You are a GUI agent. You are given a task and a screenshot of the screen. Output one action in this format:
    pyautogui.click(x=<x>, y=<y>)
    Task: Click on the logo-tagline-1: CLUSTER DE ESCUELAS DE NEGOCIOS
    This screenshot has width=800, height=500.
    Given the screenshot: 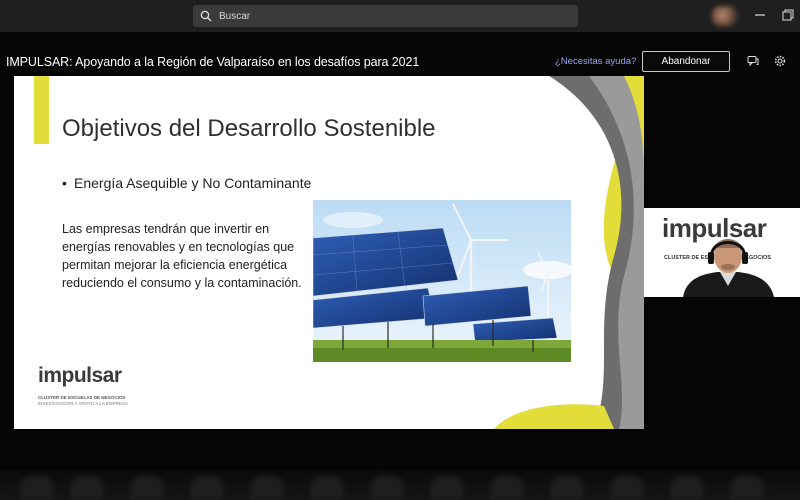 What is the action you would take?
    pyautogui.click(x=82, y=397)
    